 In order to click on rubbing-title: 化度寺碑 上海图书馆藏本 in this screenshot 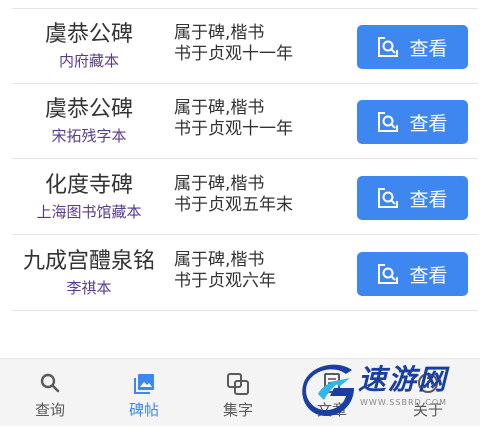, I will do `click(89, 197)`.